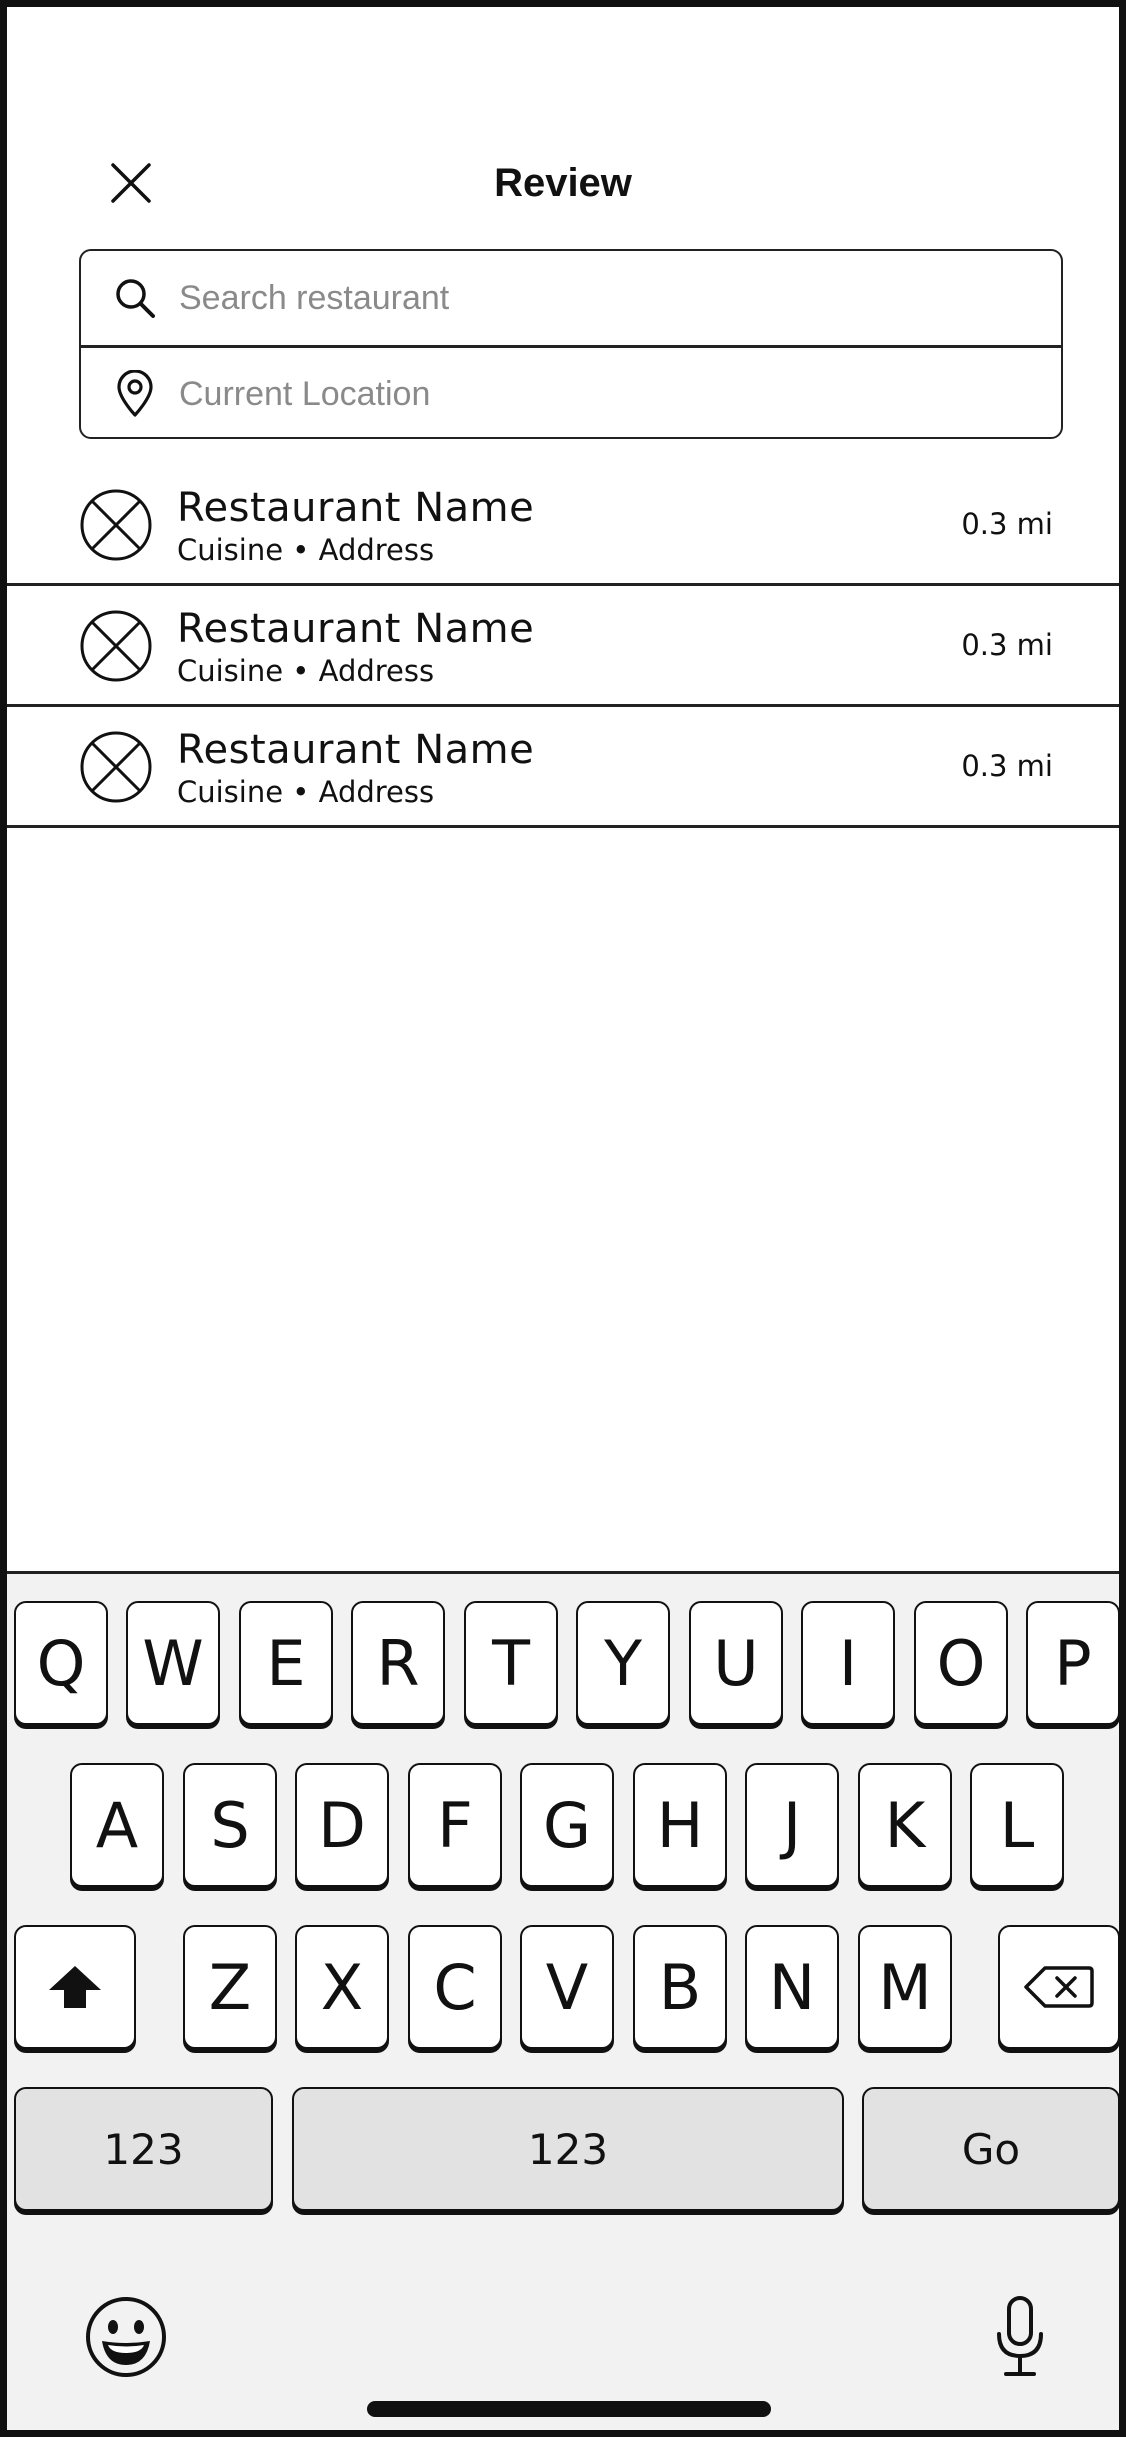 Image resolution: width=1126 pixels, height=2437 pixels. I want to click on go-key: Go, so click(990, 2149).